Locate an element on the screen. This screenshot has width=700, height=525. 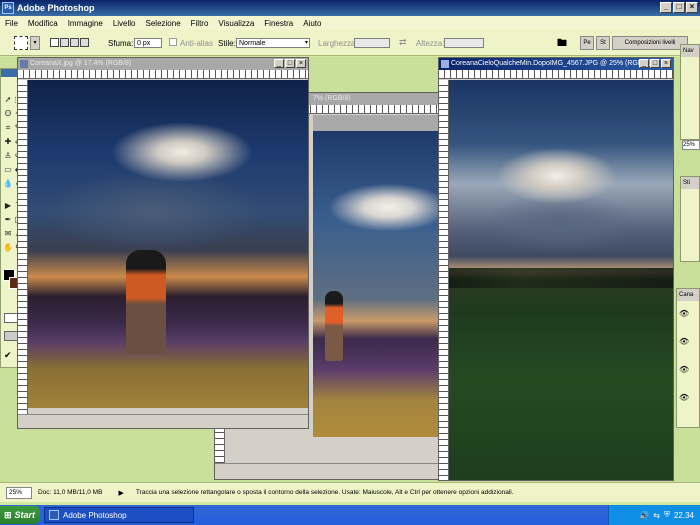
tab-navigator: Nav is located at coordinates (690, 51).